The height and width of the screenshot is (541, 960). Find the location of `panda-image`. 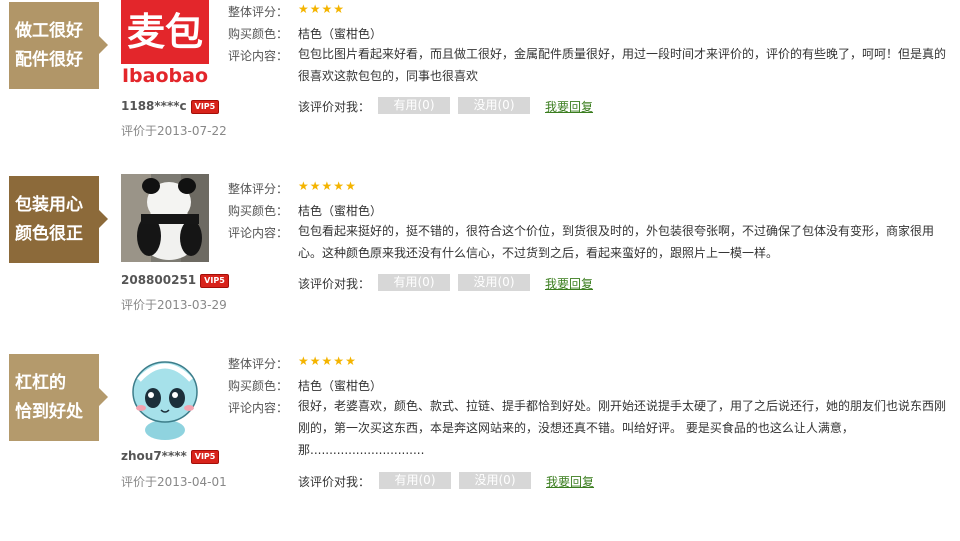

panda-image is located at coordinates (165, 218).